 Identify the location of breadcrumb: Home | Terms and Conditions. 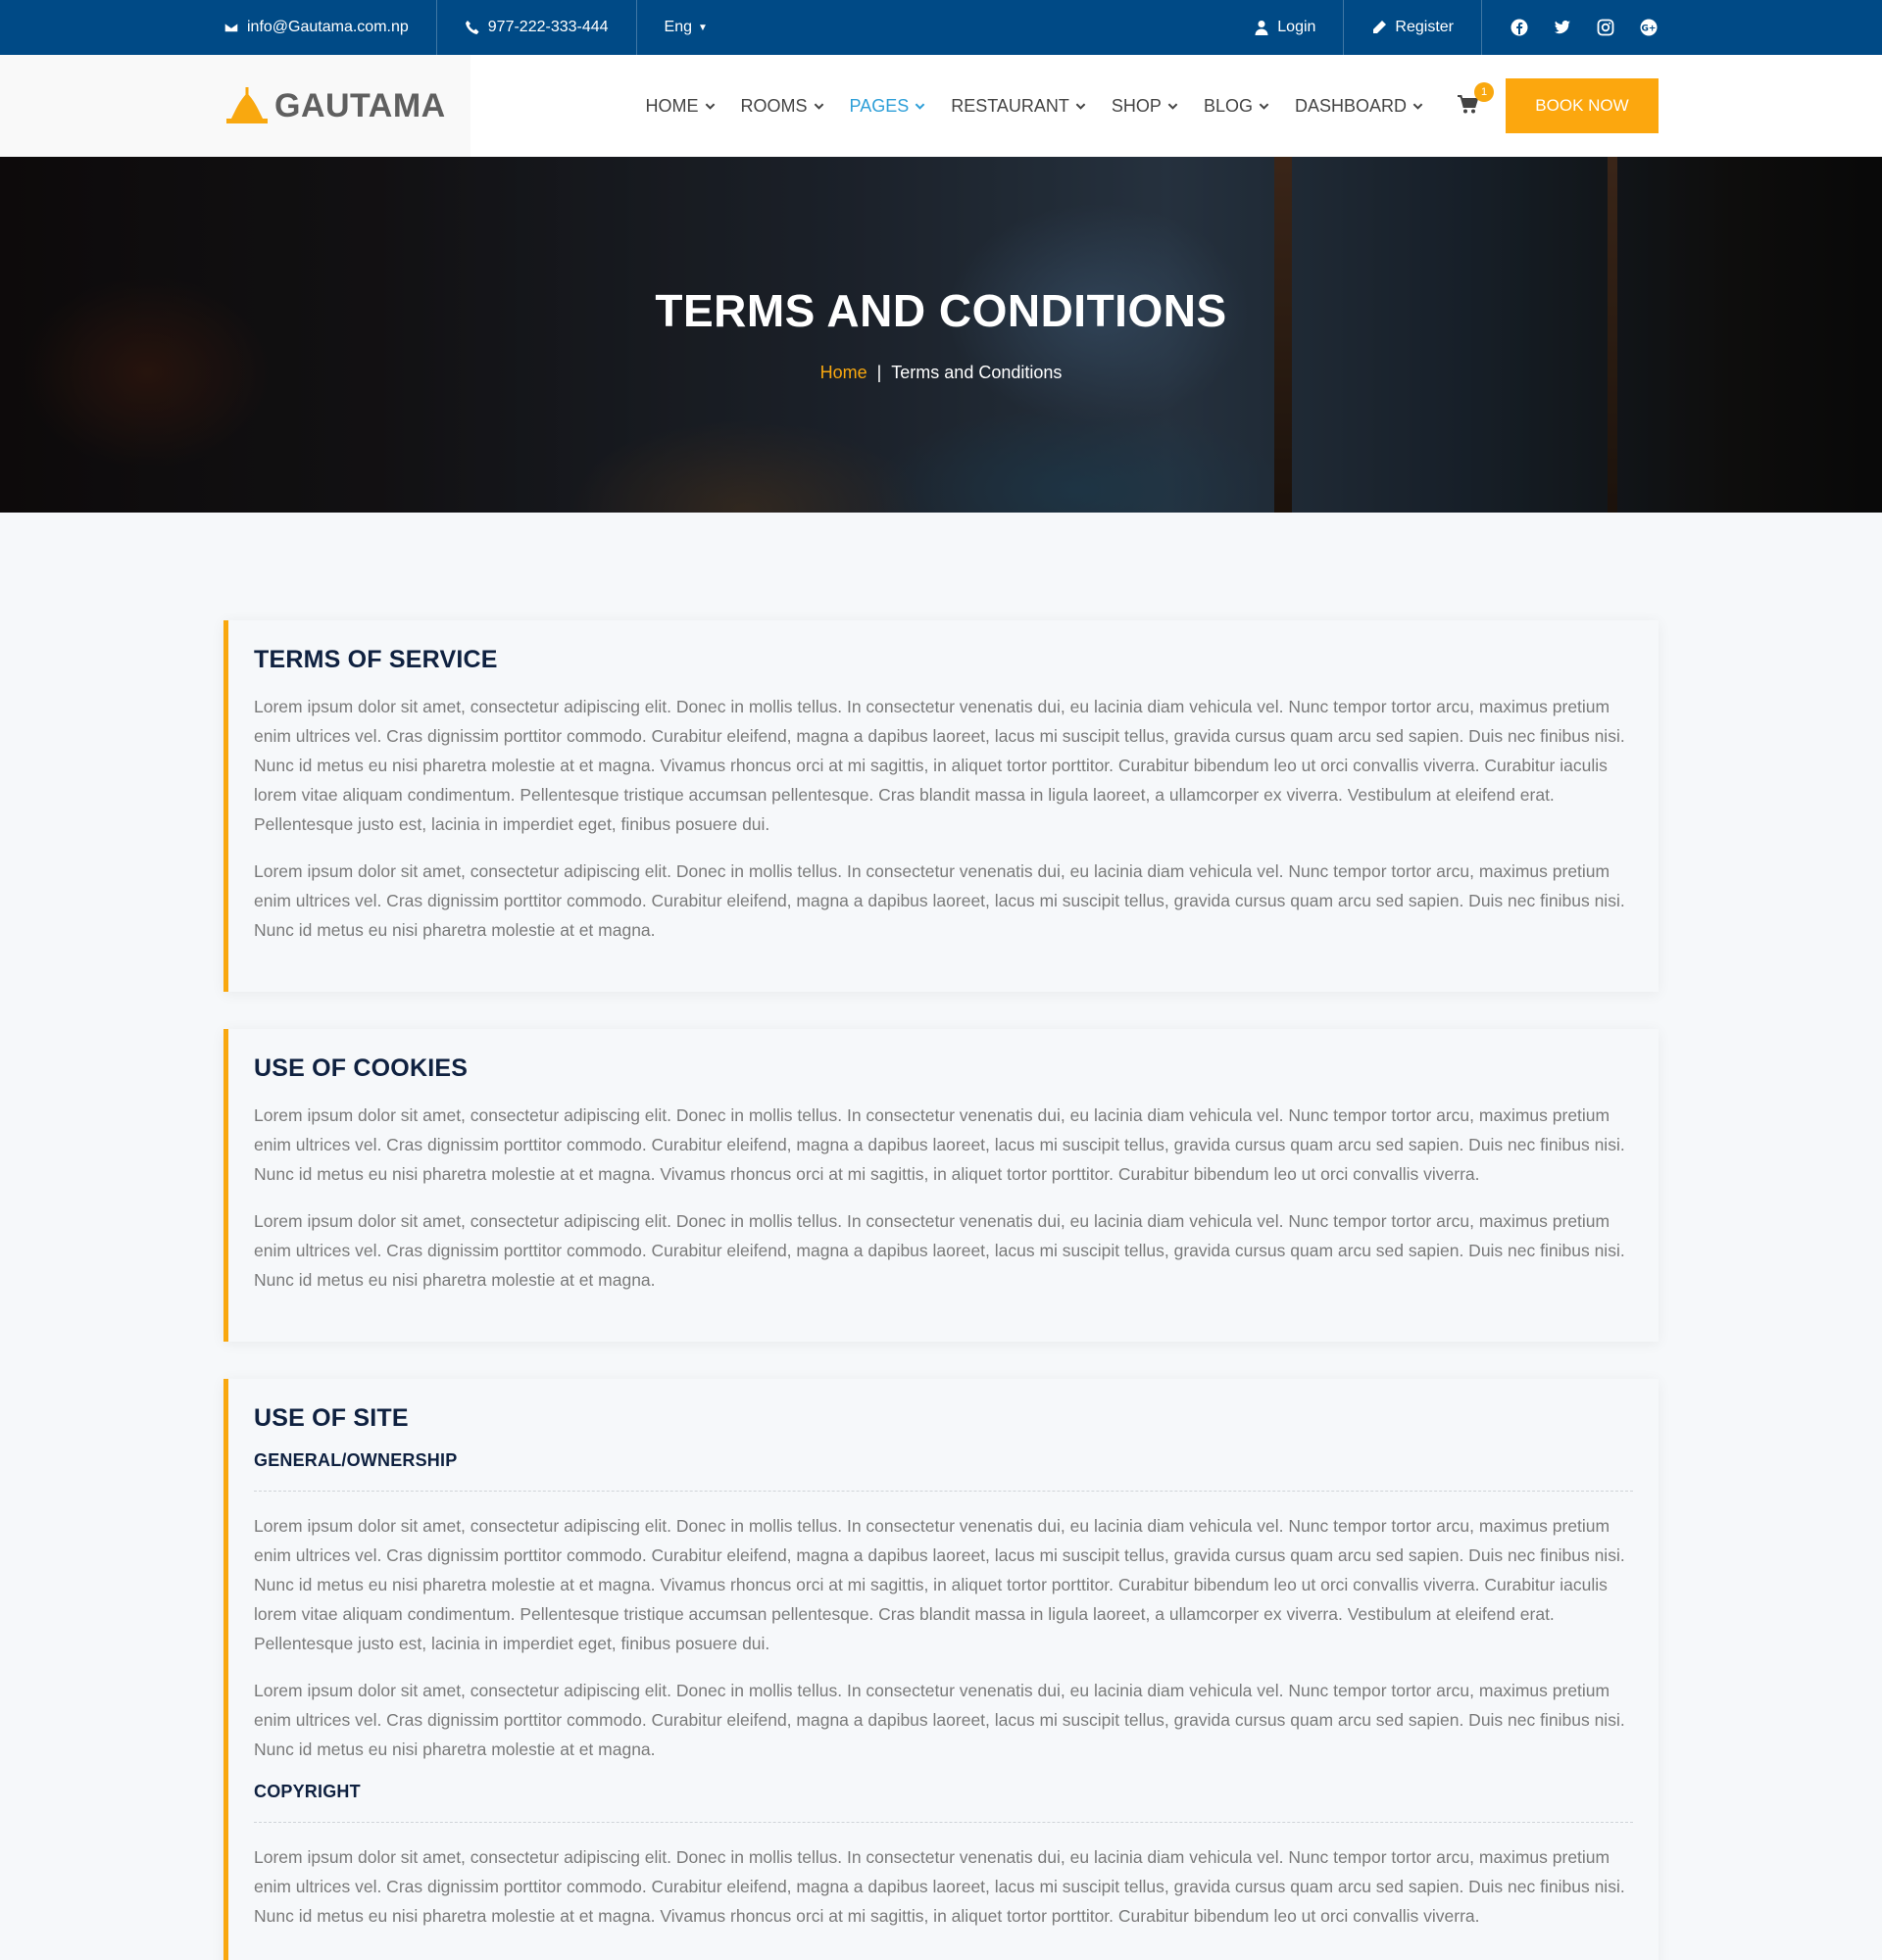
(941, 373).